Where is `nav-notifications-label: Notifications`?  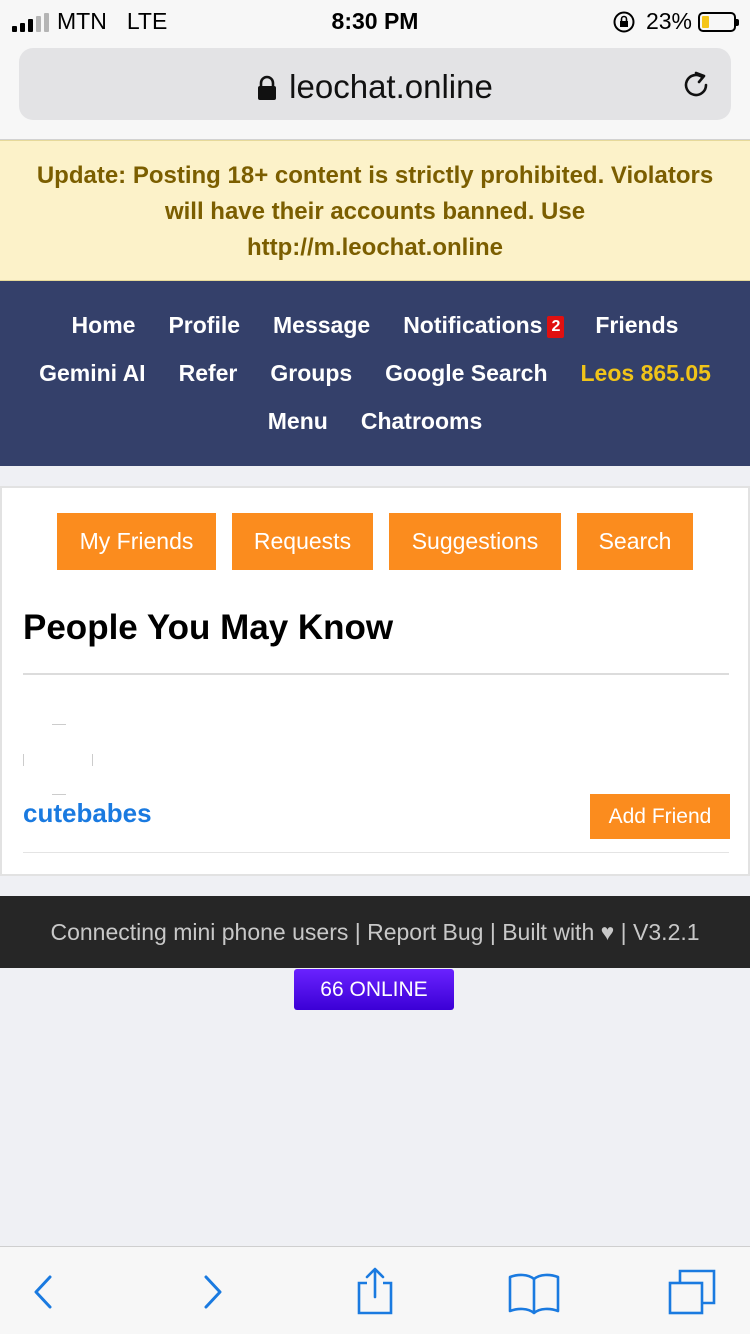
nav-notifications-label: Notifications is located at coordinates (473, 325).